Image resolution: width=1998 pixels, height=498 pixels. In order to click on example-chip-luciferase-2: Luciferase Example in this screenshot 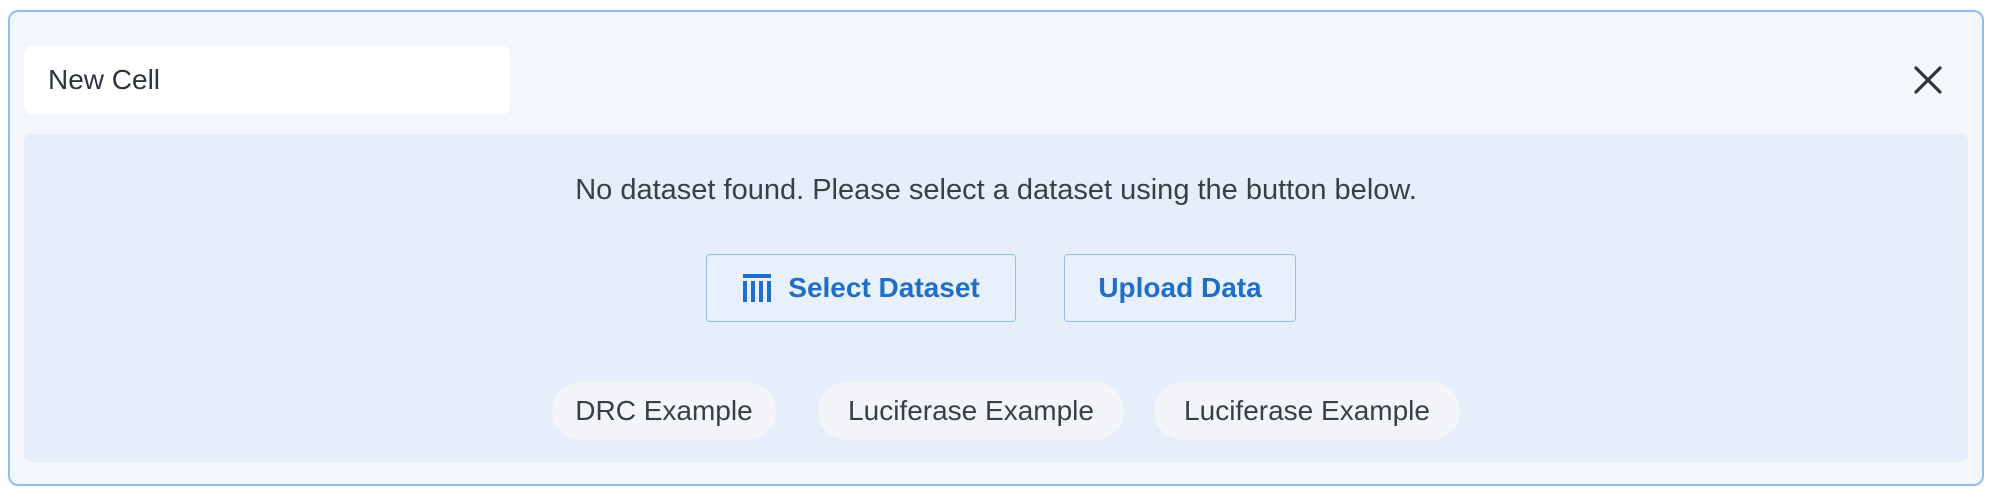, I will do `click(1307, 411)`.